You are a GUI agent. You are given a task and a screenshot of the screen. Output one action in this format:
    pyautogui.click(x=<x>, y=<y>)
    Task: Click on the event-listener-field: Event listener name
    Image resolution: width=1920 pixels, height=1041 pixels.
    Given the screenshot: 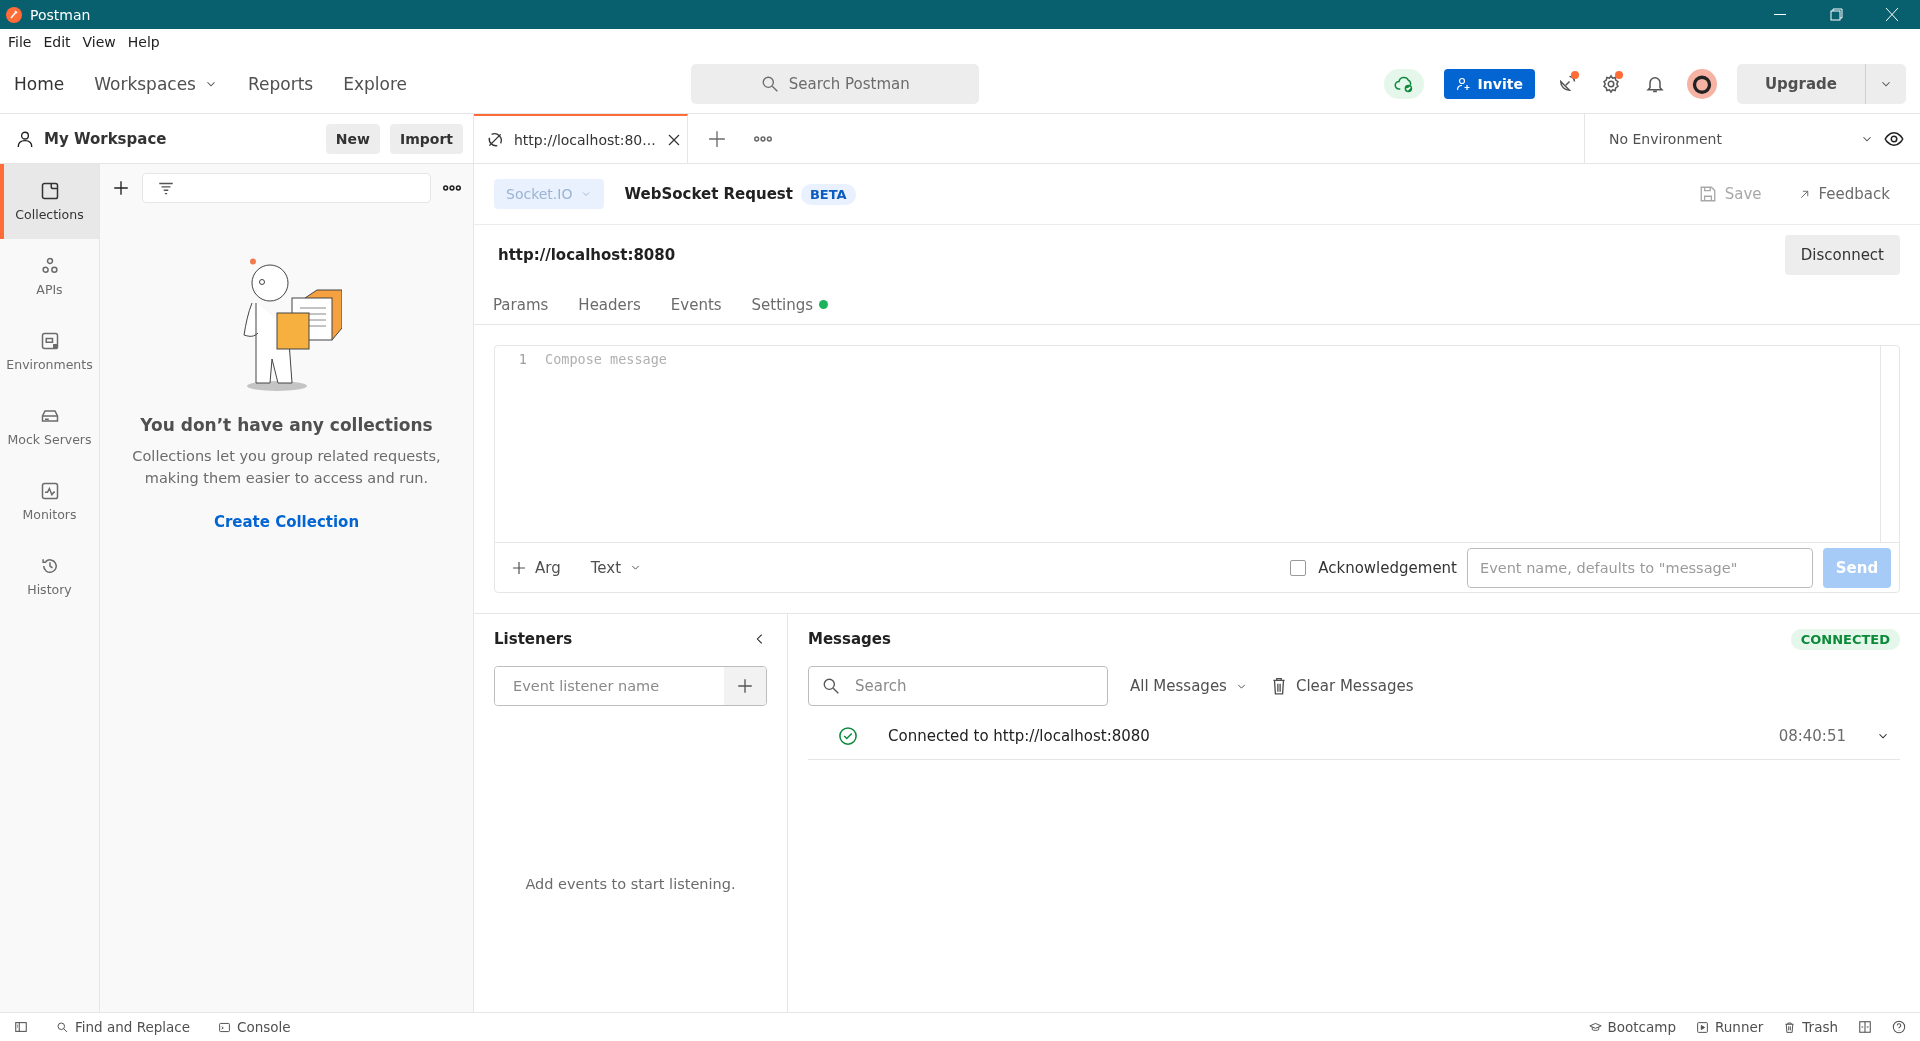 What is the action you would take?
    pyautogui.click(x=630, y=686)
    